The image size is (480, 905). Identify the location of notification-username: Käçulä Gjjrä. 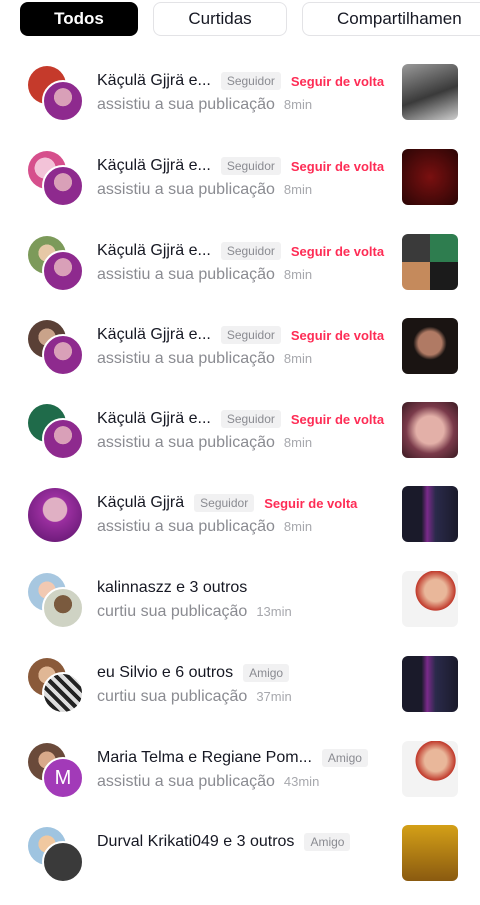
(140, 503).